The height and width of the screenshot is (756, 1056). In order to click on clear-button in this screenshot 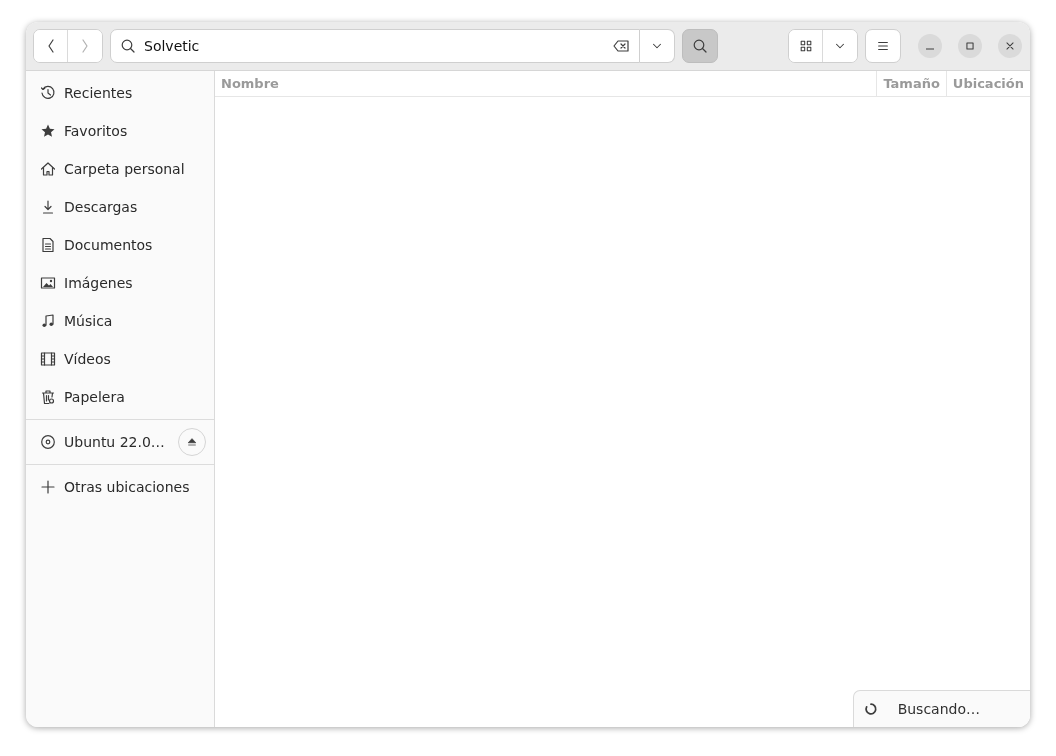, I will do `click(621, 46)`.